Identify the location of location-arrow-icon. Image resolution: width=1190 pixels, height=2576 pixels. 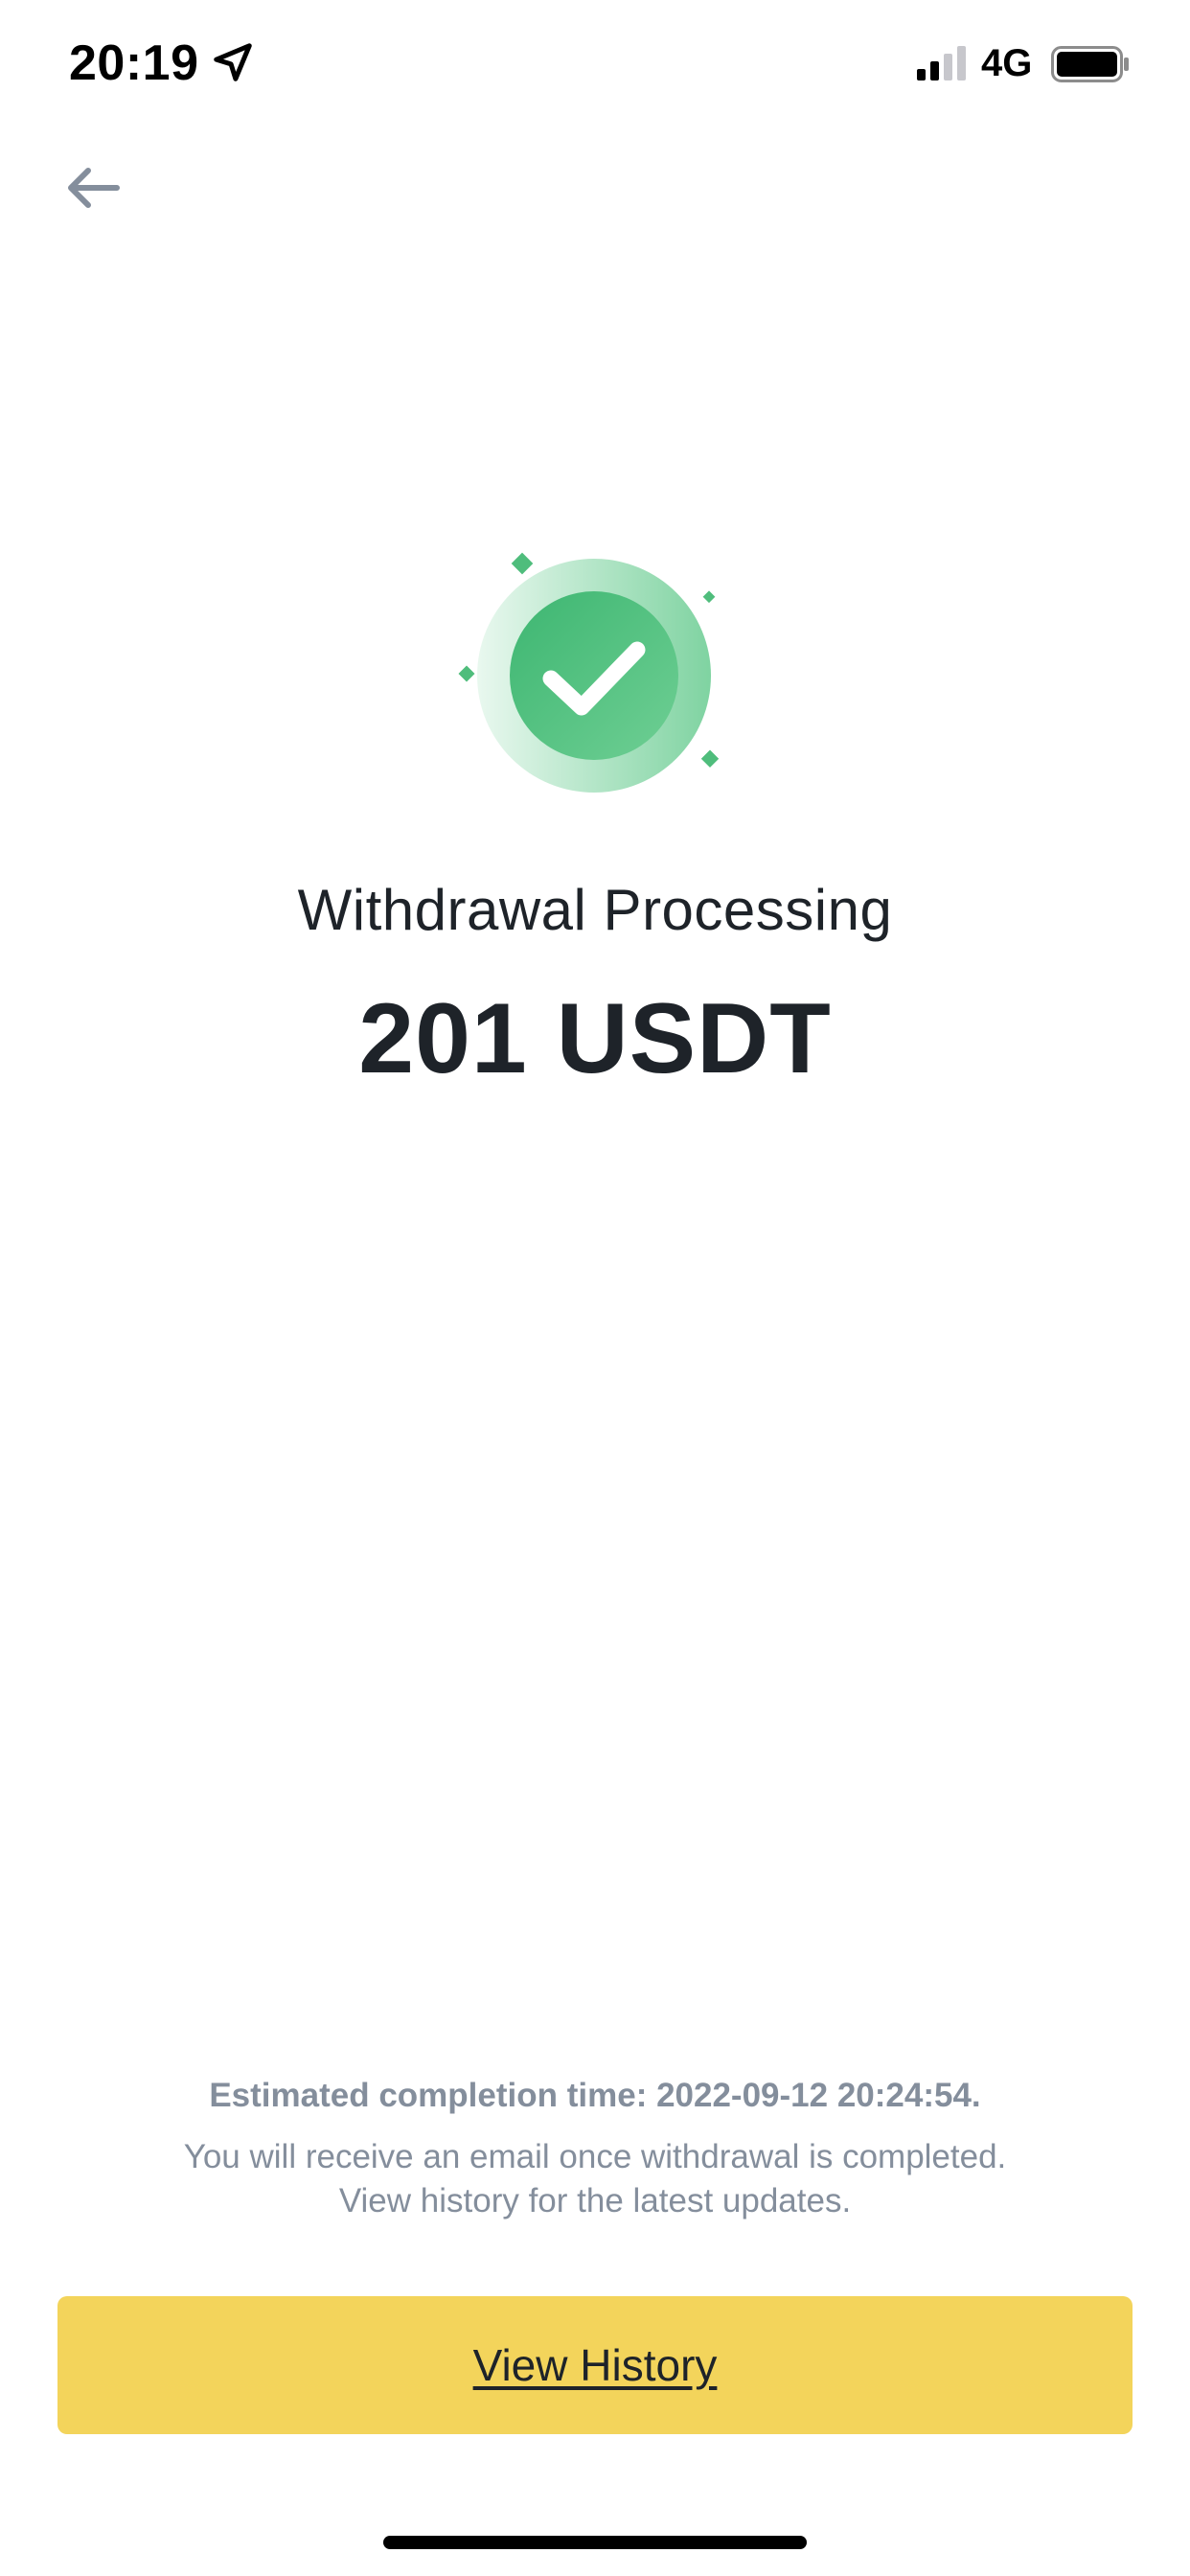
(233, 62).